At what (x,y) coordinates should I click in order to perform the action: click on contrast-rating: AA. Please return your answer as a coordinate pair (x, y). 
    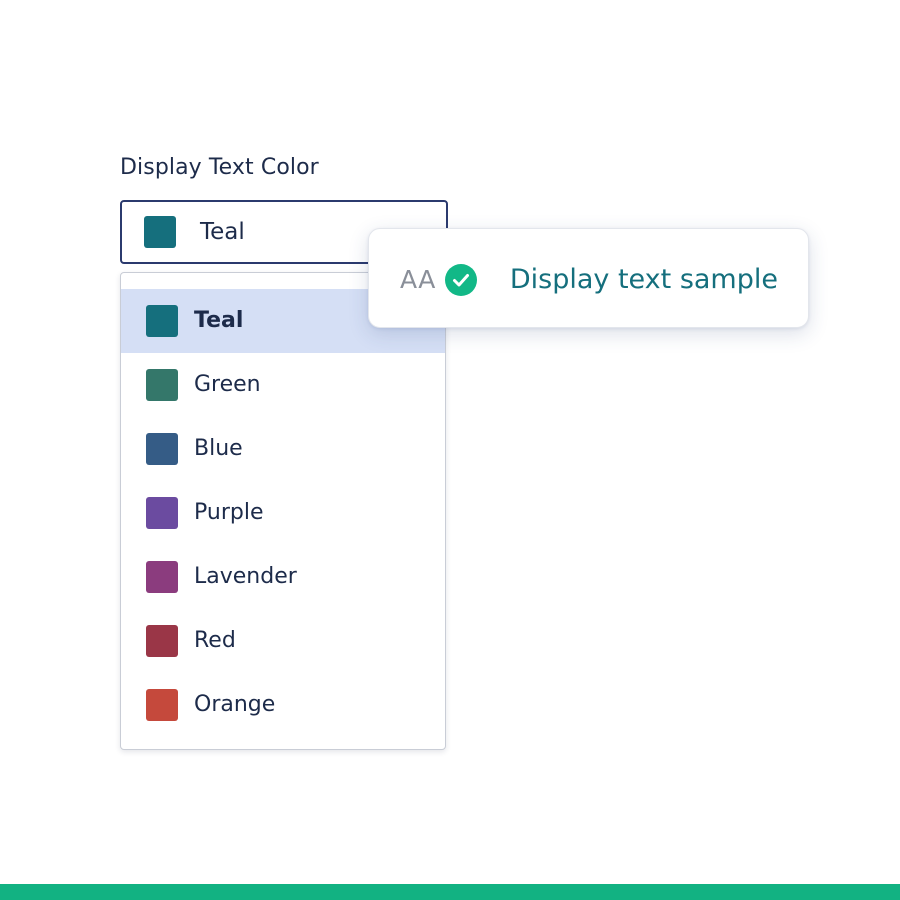
    Looking at the image, I should click on (418, 279).